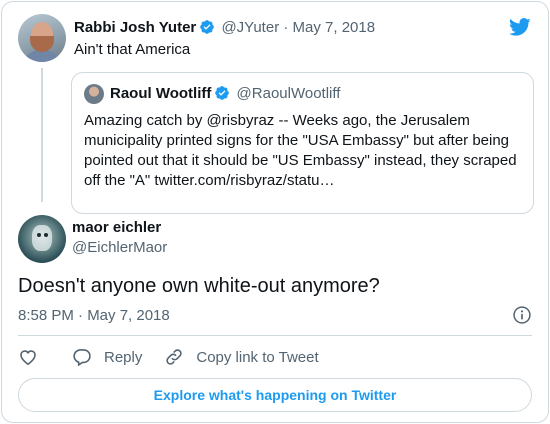  Describe the element at coordinates (135, 27) in the screenshot. I see `parent-author-name: Rabbi Josh Yuter` at that location.